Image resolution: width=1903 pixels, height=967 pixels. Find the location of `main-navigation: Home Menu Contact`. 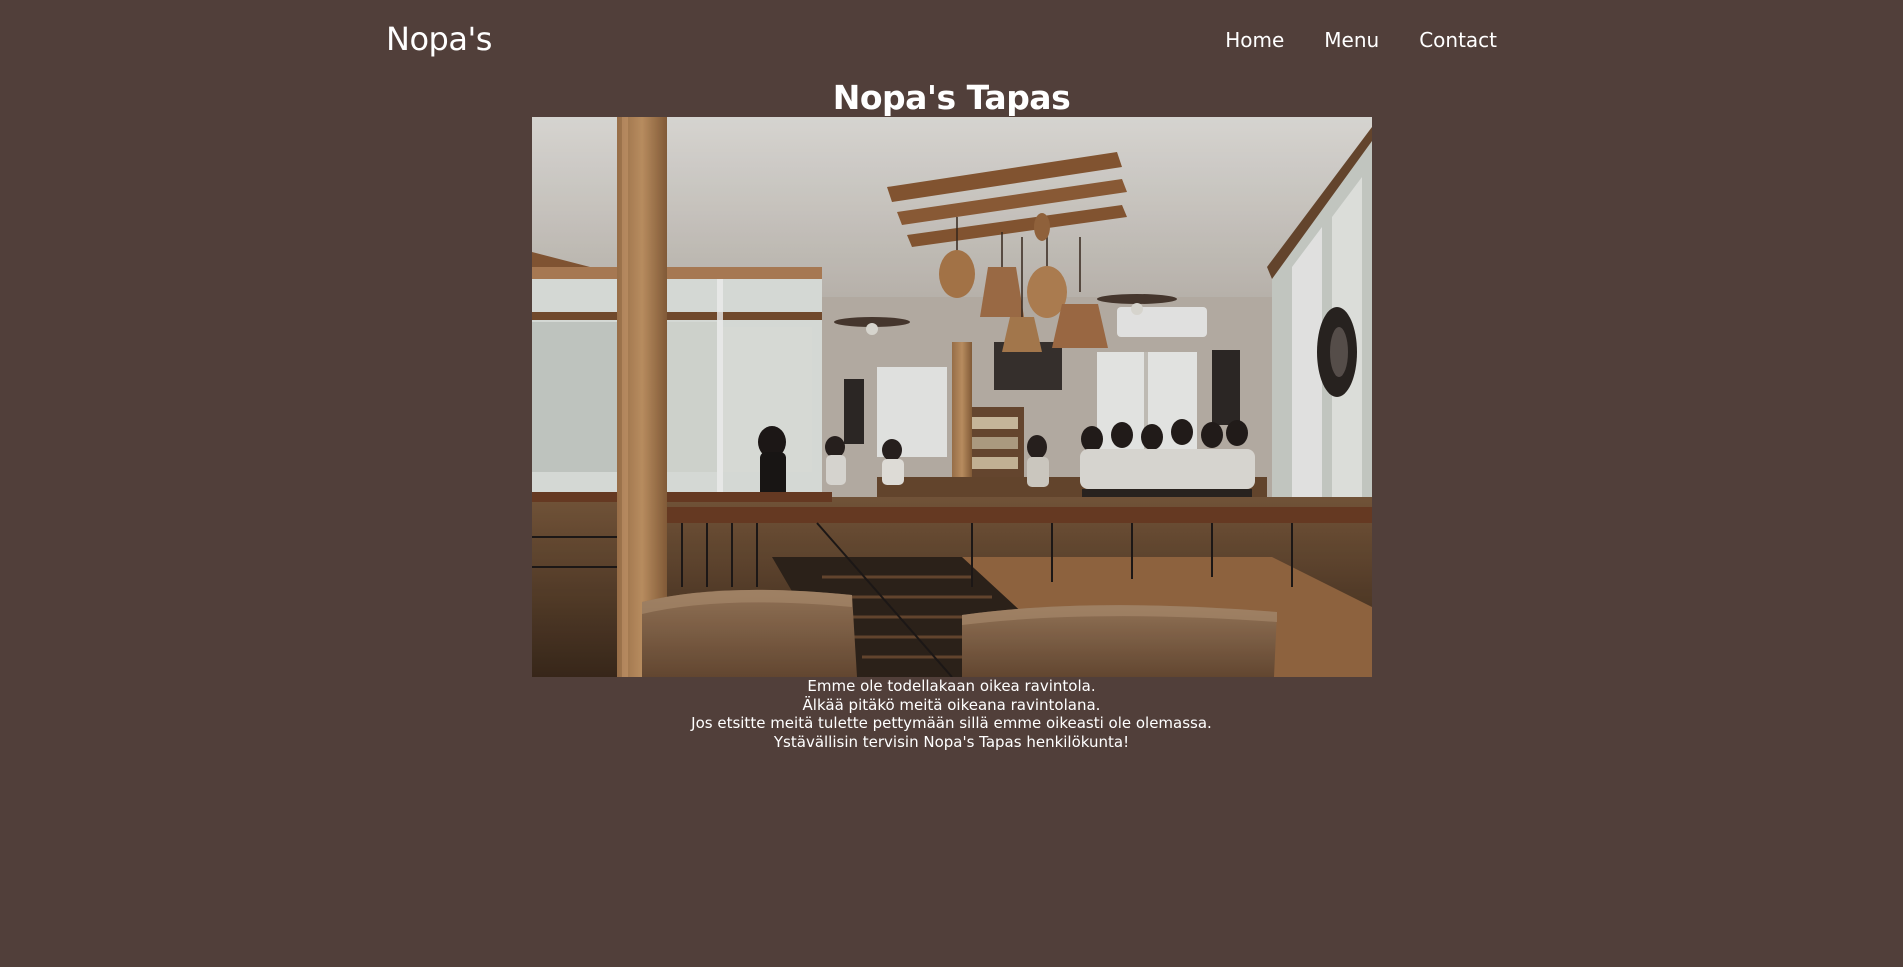

main-navigation: Home Menu Contact is located at coordinates (1361, 40).